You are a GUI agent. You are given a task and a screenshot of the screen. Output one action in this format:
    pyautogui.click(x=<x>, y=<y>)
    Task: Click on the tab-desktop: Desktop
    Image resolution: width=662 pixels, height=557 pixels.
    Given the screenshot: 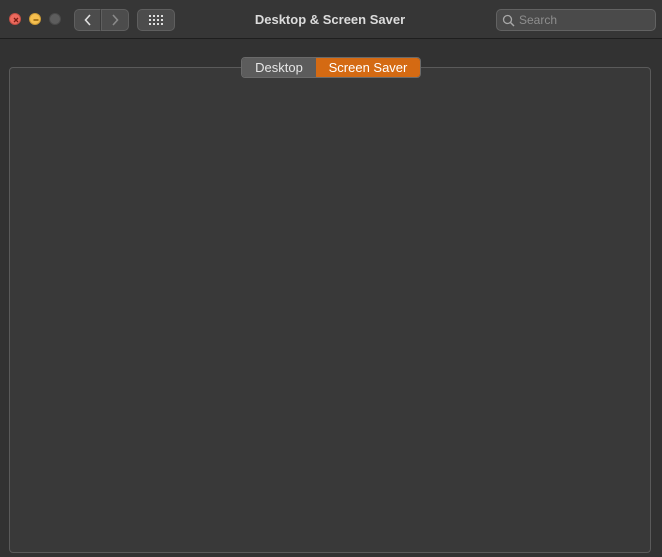 What is the action you would take?
    pyautogui.click(x=279, y=67)
    